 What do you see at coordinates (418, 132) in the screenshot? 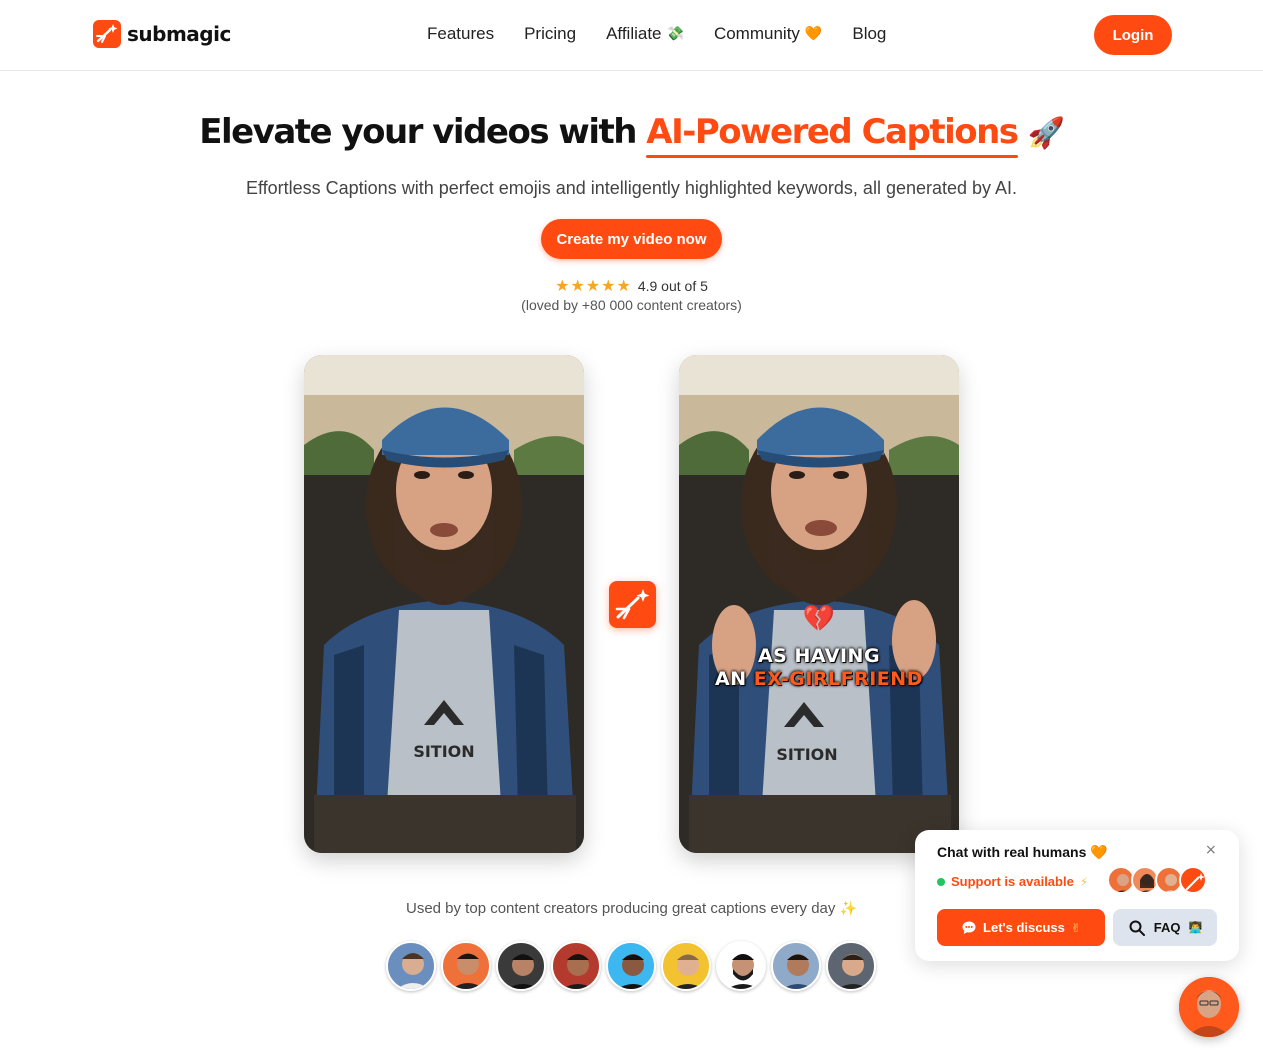
I see `hero-title-prefix: Elevate your videos with` at bounding box center [418, 132].